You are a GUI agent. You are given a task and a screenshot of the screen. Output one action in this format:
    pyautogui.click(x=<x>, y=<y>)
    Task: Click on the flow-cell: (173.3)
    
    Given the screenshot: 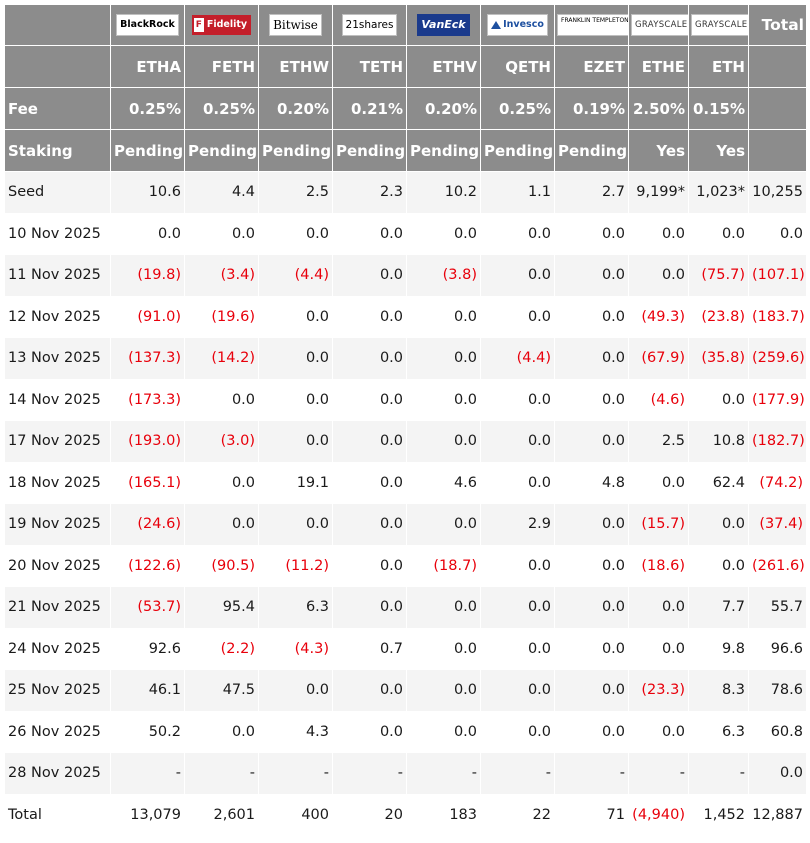 What is the action you would take?
    pyautogui.click(x=147, y=399)
    